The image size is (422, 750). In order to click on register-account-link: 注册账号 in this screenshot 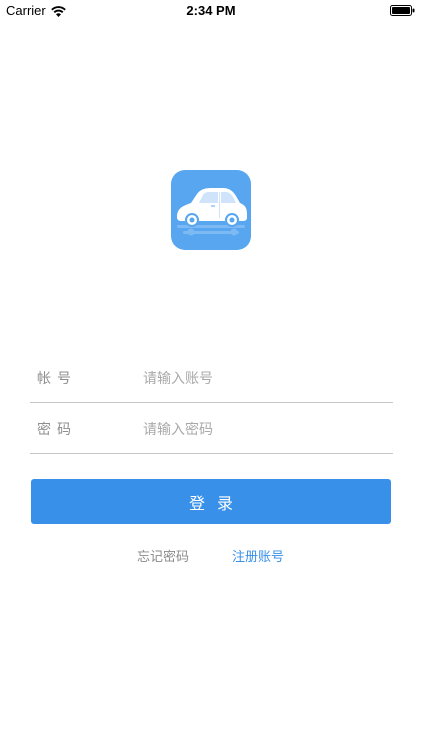, I will do `click(258, 558)`.